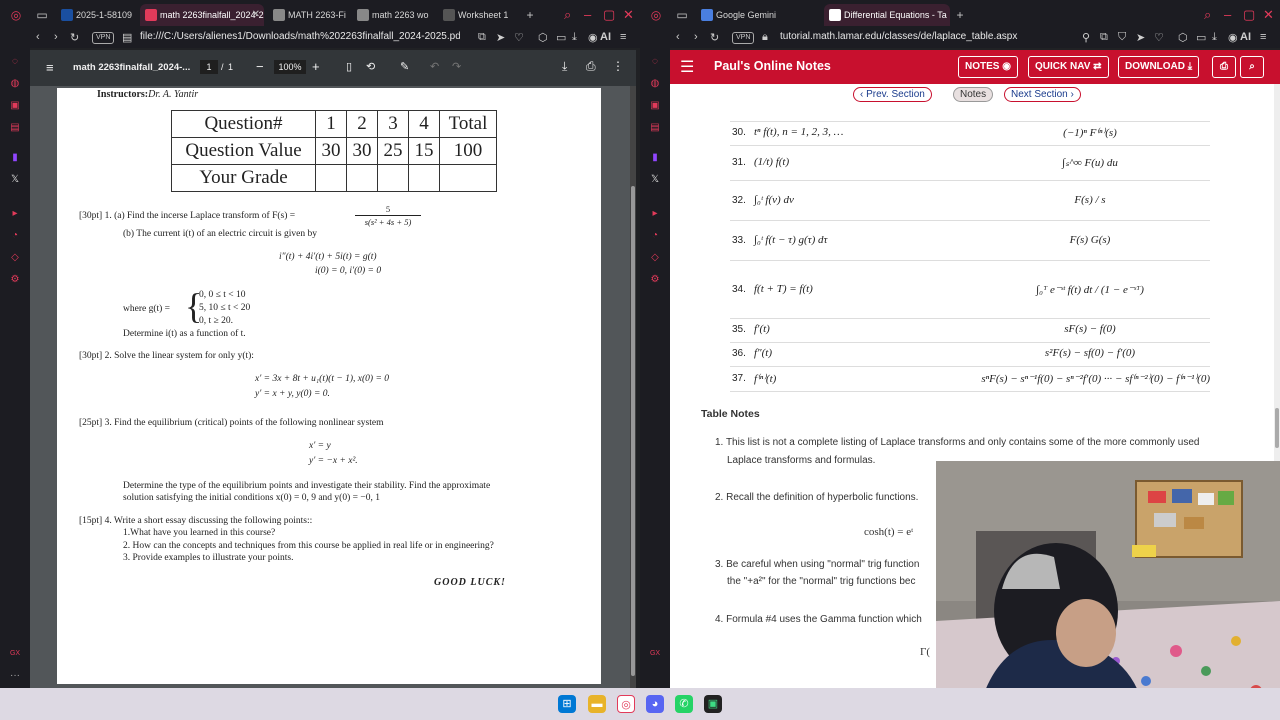  Describe the element at coordinates (434, 66) in the screenshot. I see `undo-icon: ↶` at that location.